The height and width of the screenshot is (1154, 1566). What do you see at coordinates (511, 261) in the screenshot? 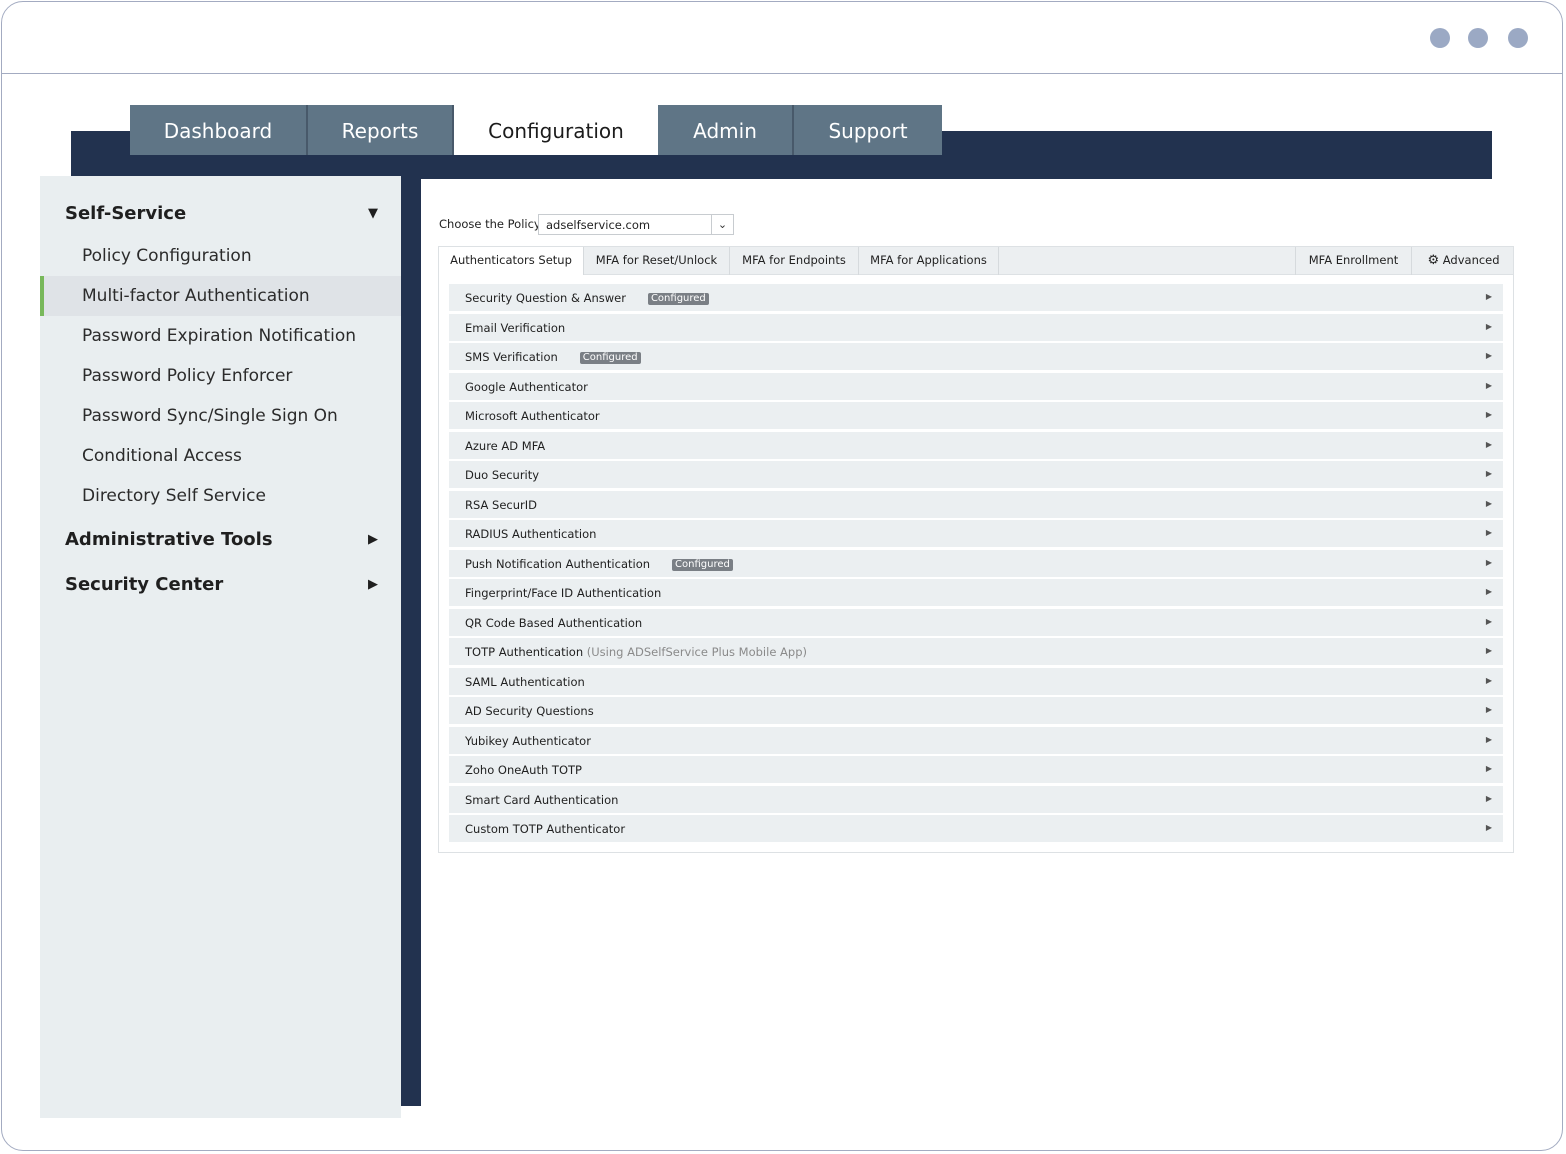
I see `subtab-authenticators-setup: Authenticators Setup` at bounding box center [511, 261].